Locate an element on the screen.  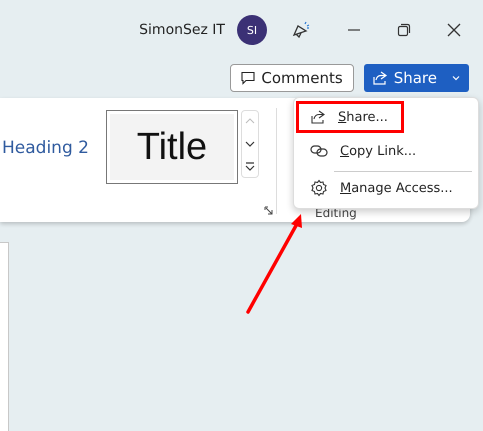
comments-button: Comments is located at coordinates (292, 78).